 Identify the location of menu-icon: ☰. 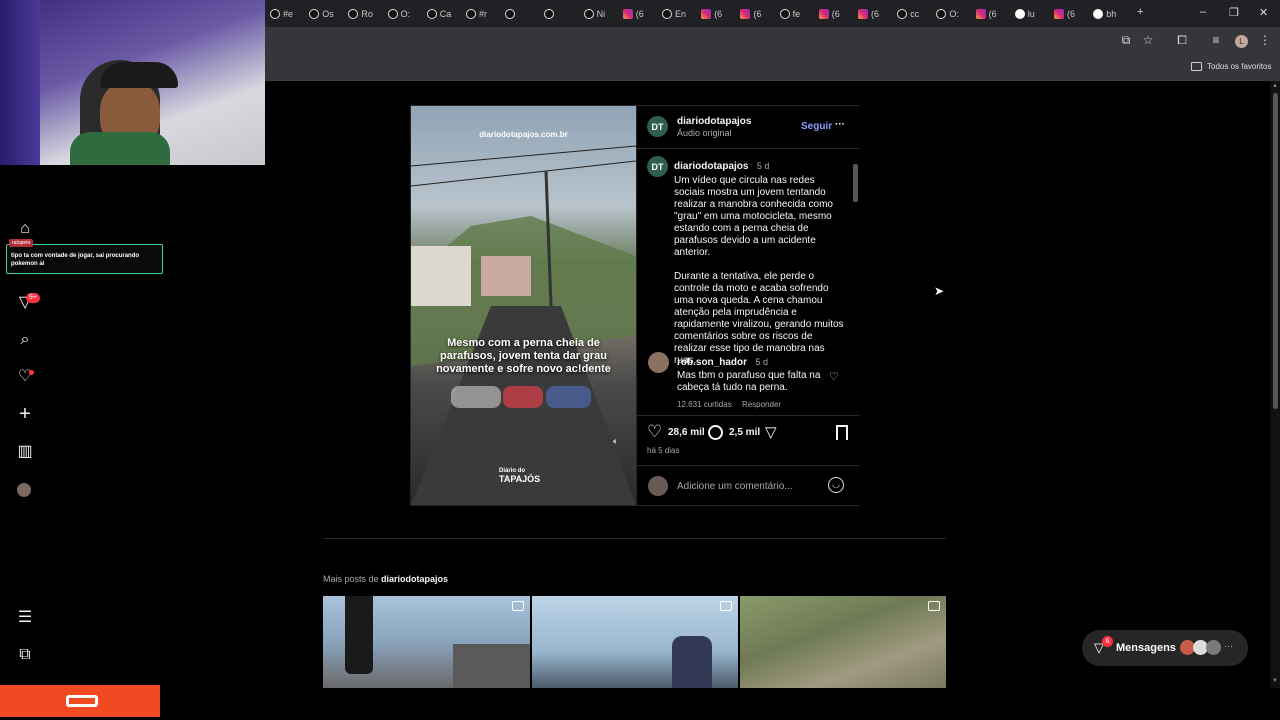
(25, 618).